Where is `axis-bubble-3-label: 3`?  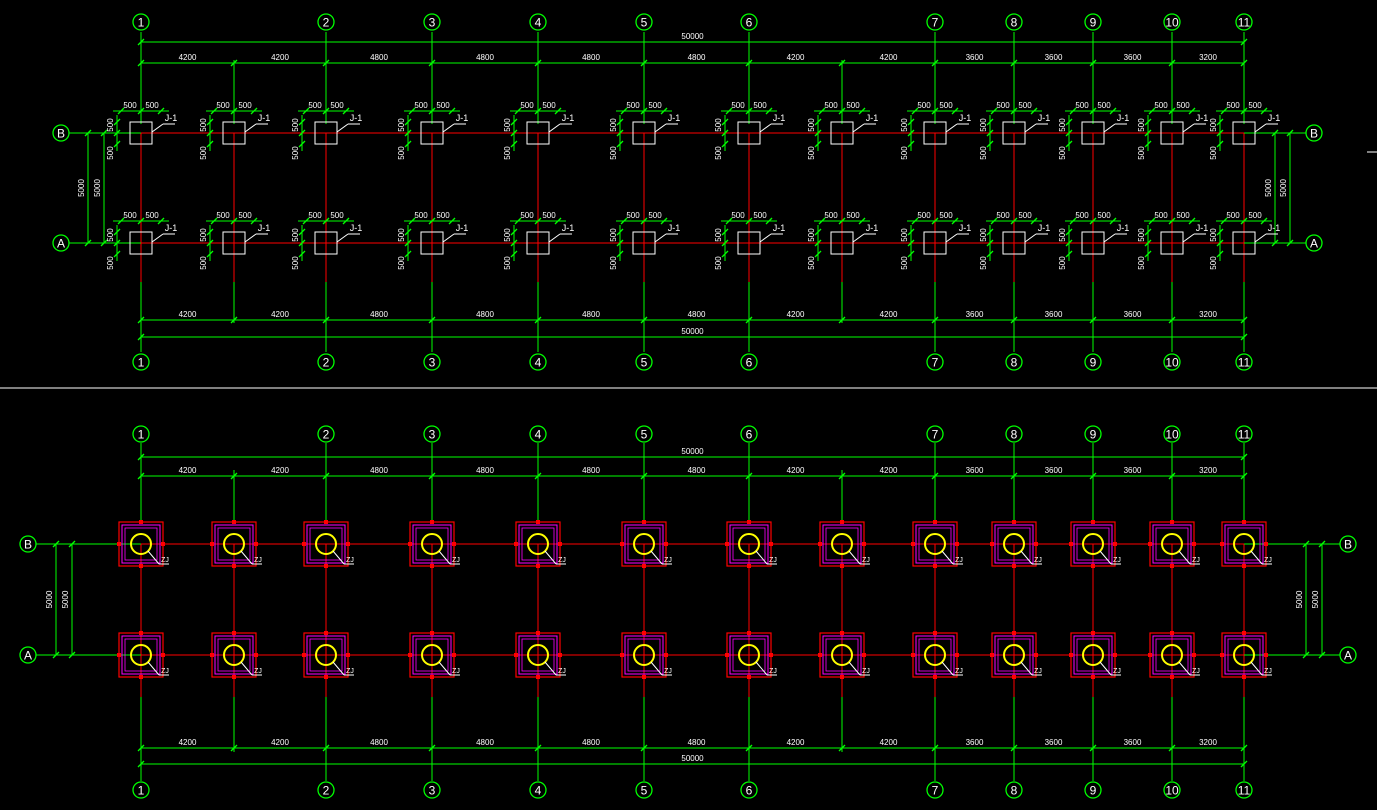
axis-bubble-3-label: 3 is located at coordinates (432, 791).